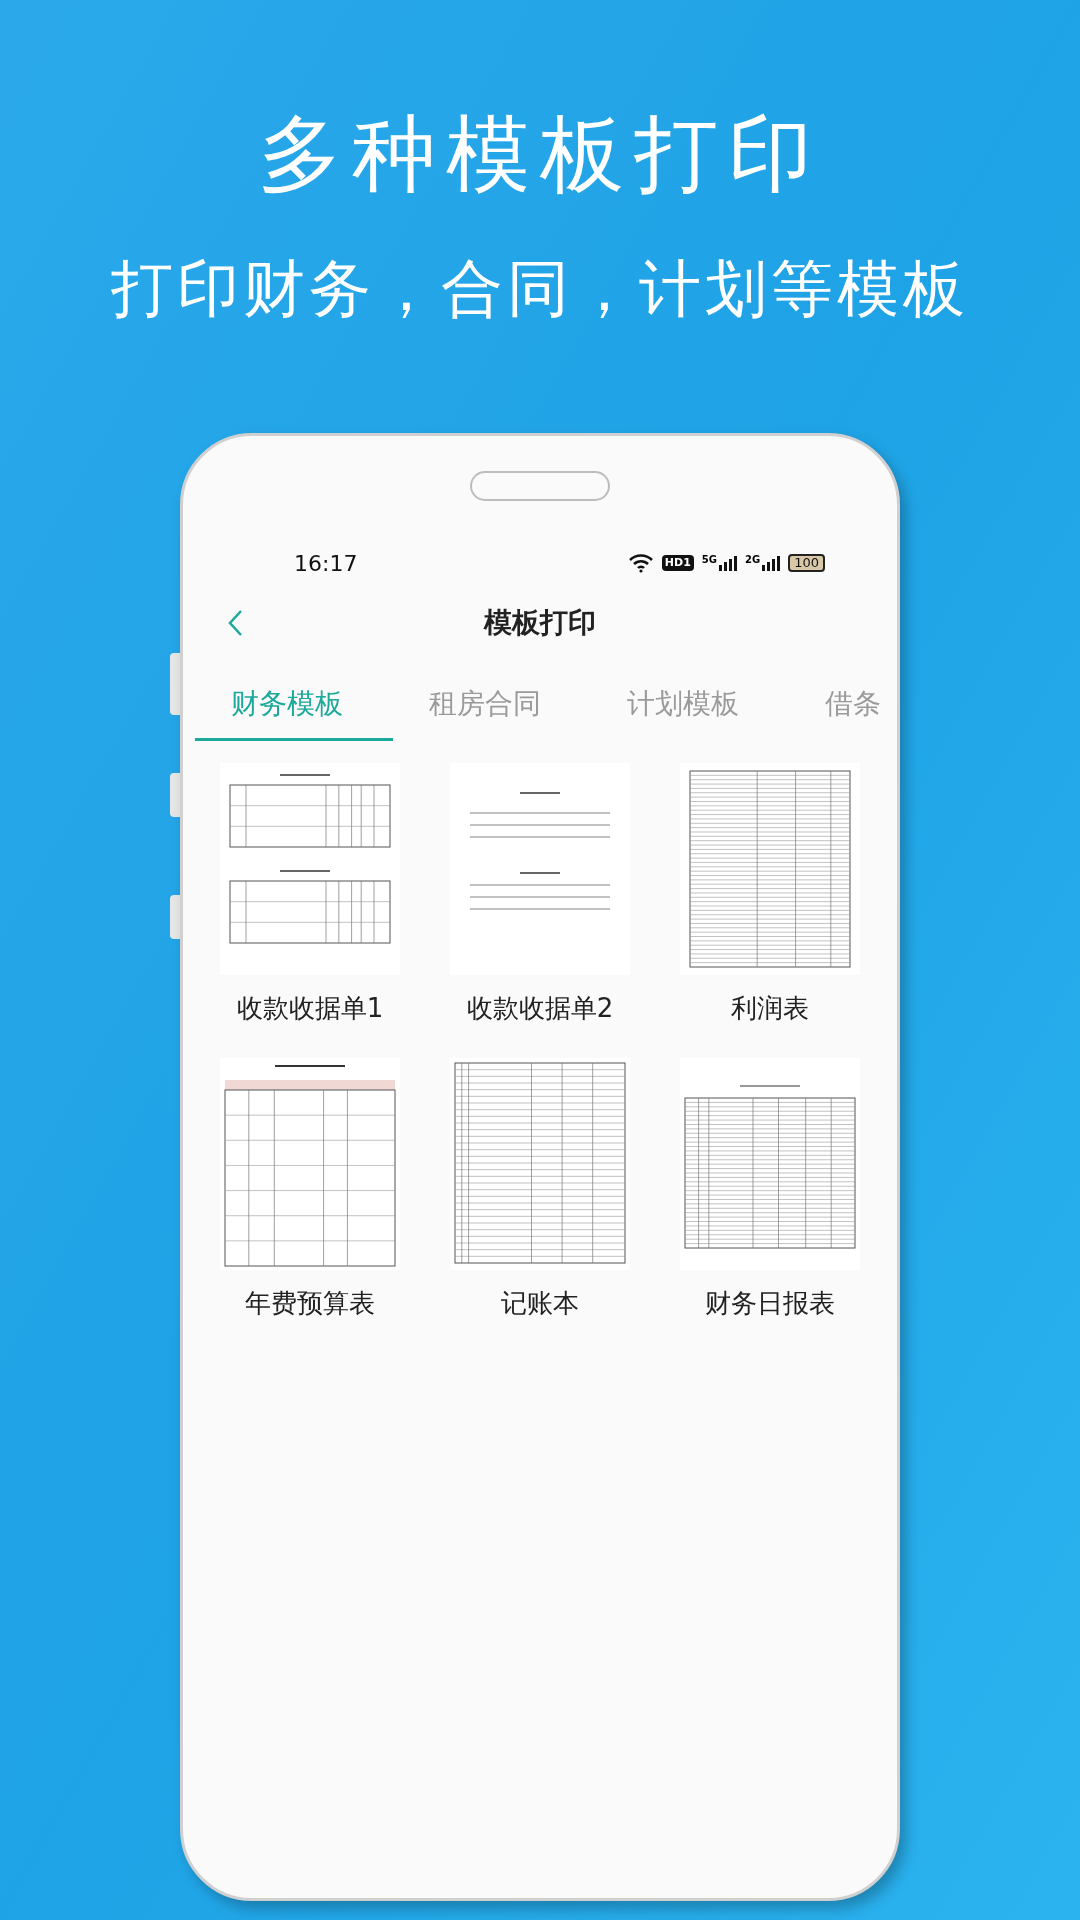 This screenshot has width=1080, height=1920. I want to click on template-label: 收款收据单2, so click(540, 1008).